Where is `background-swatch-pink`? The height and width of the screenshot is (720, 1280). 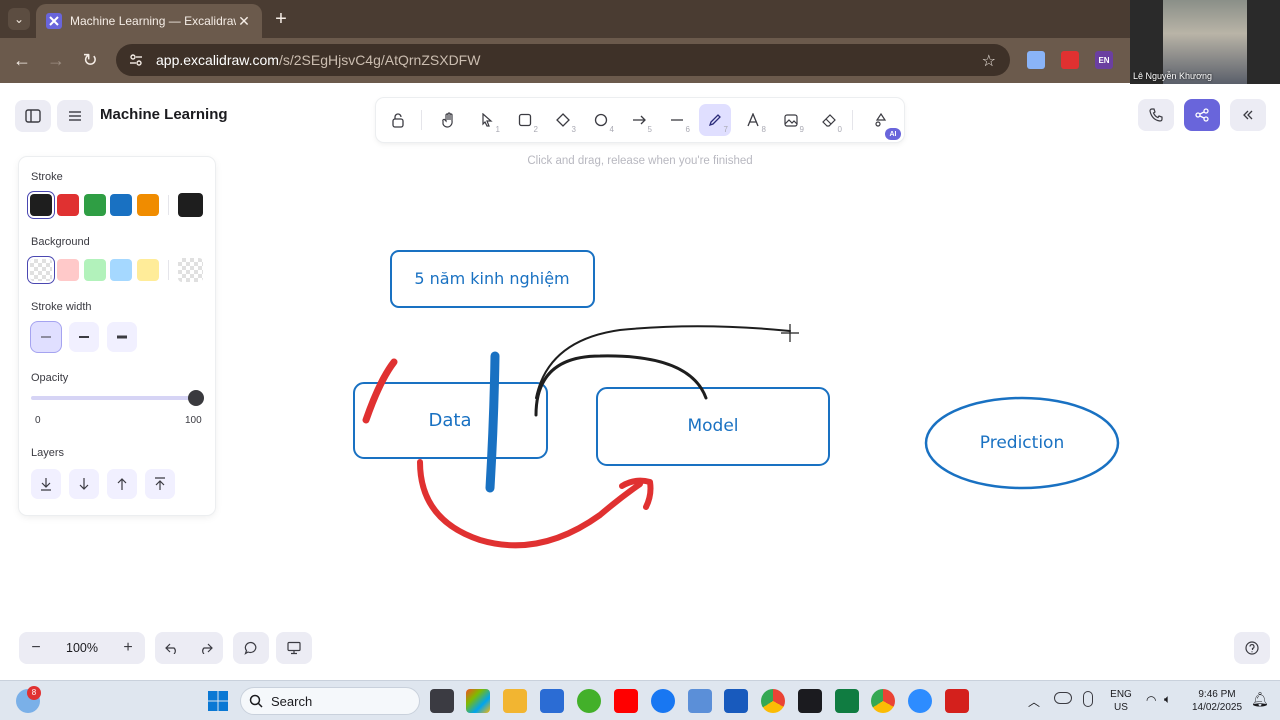 background-swatch-pink is located at coordinates (68, 270).